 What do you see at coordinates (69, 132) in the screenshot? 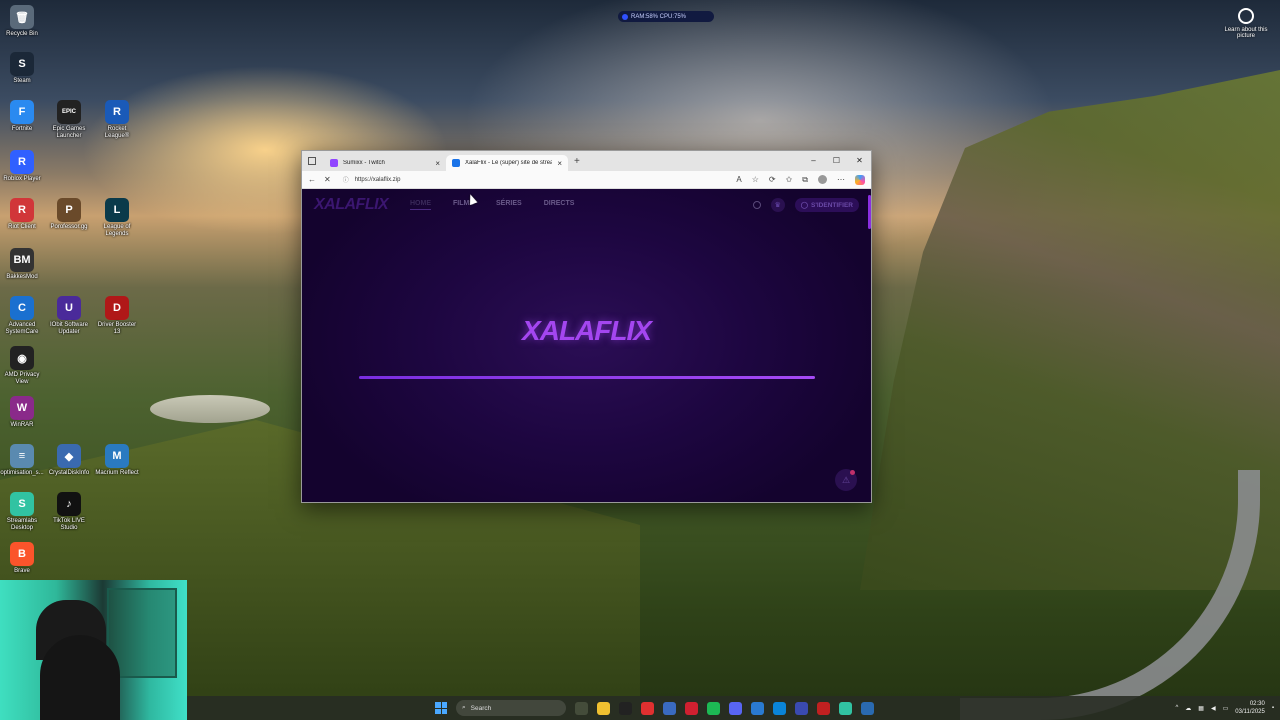
I see `desktop-icon-label: Epic Games Launcher` at bounding box center [69, 132].